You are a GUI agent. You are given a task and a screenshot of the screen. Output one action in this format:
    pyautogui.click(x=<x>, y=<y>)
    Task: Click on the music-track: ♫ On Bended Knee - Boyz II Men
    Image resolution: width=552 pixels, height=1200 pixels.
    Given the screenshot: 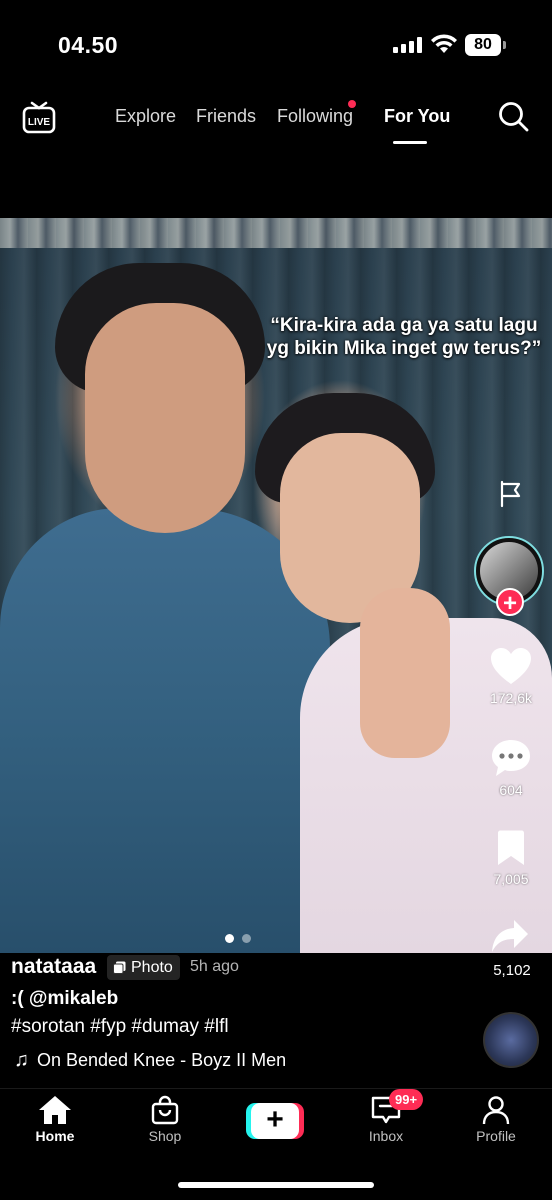 What is the action you would take?
    pyautogui.click(x=150, y=1060)
    